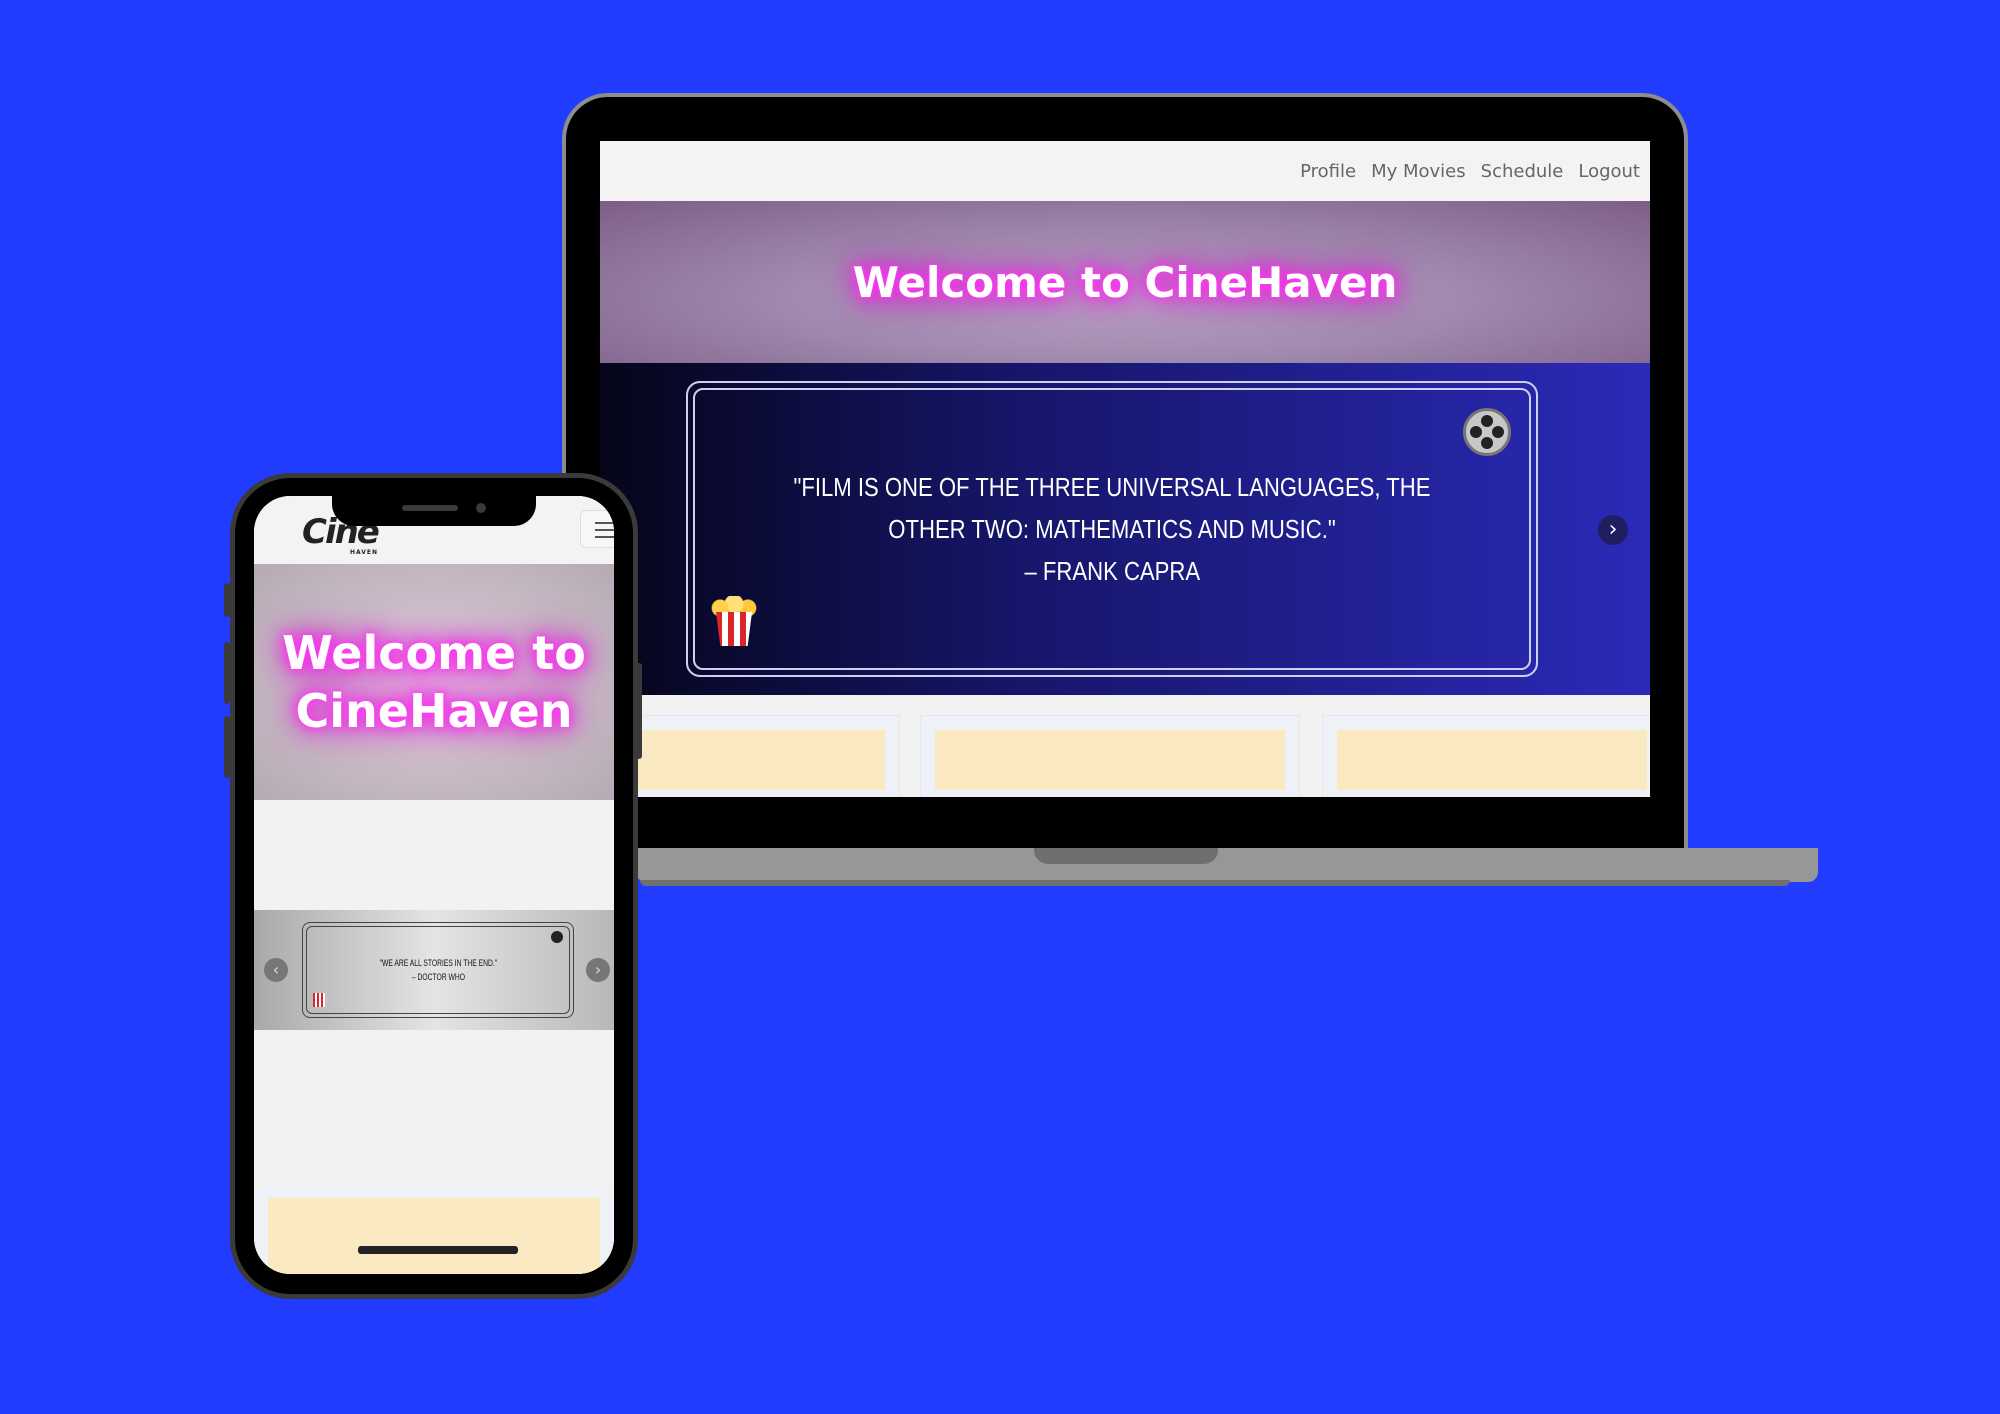 This screenshot has width=2000, height=1414. I want to click on movie-cards, so click(1125, 746).